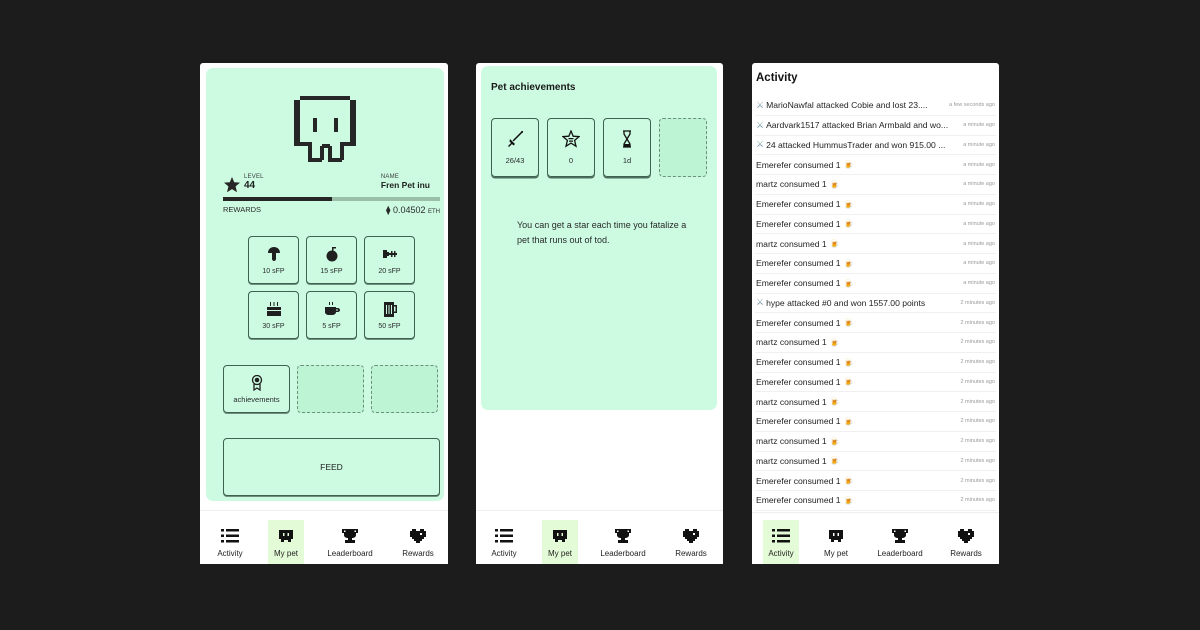 The height and width of the screenshot is (630, 1200). Describe the element at coordinates (627, 147) in the screenshot. I see `achievement-age: 1d` at that location.